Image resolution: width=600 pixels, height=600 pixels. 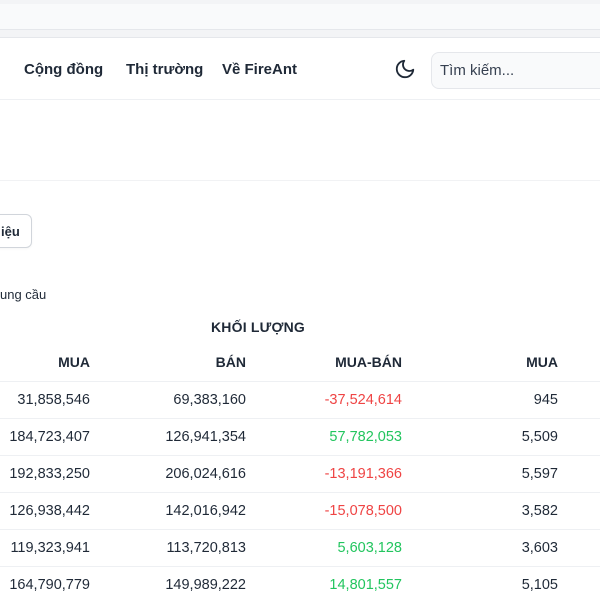 I want to click on data-button-label: iệu, so click(x=10, y=231).